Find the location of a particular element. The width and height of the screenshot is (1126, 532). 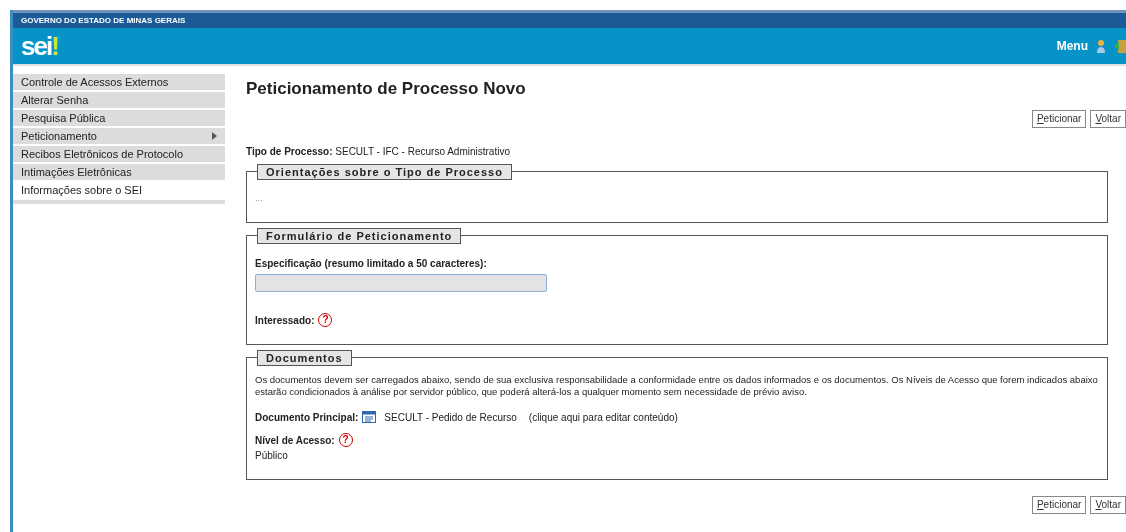

government-title: GOVERNO DO ESTADO DE MINAS GERAIS is located at coordinates (103, 20).